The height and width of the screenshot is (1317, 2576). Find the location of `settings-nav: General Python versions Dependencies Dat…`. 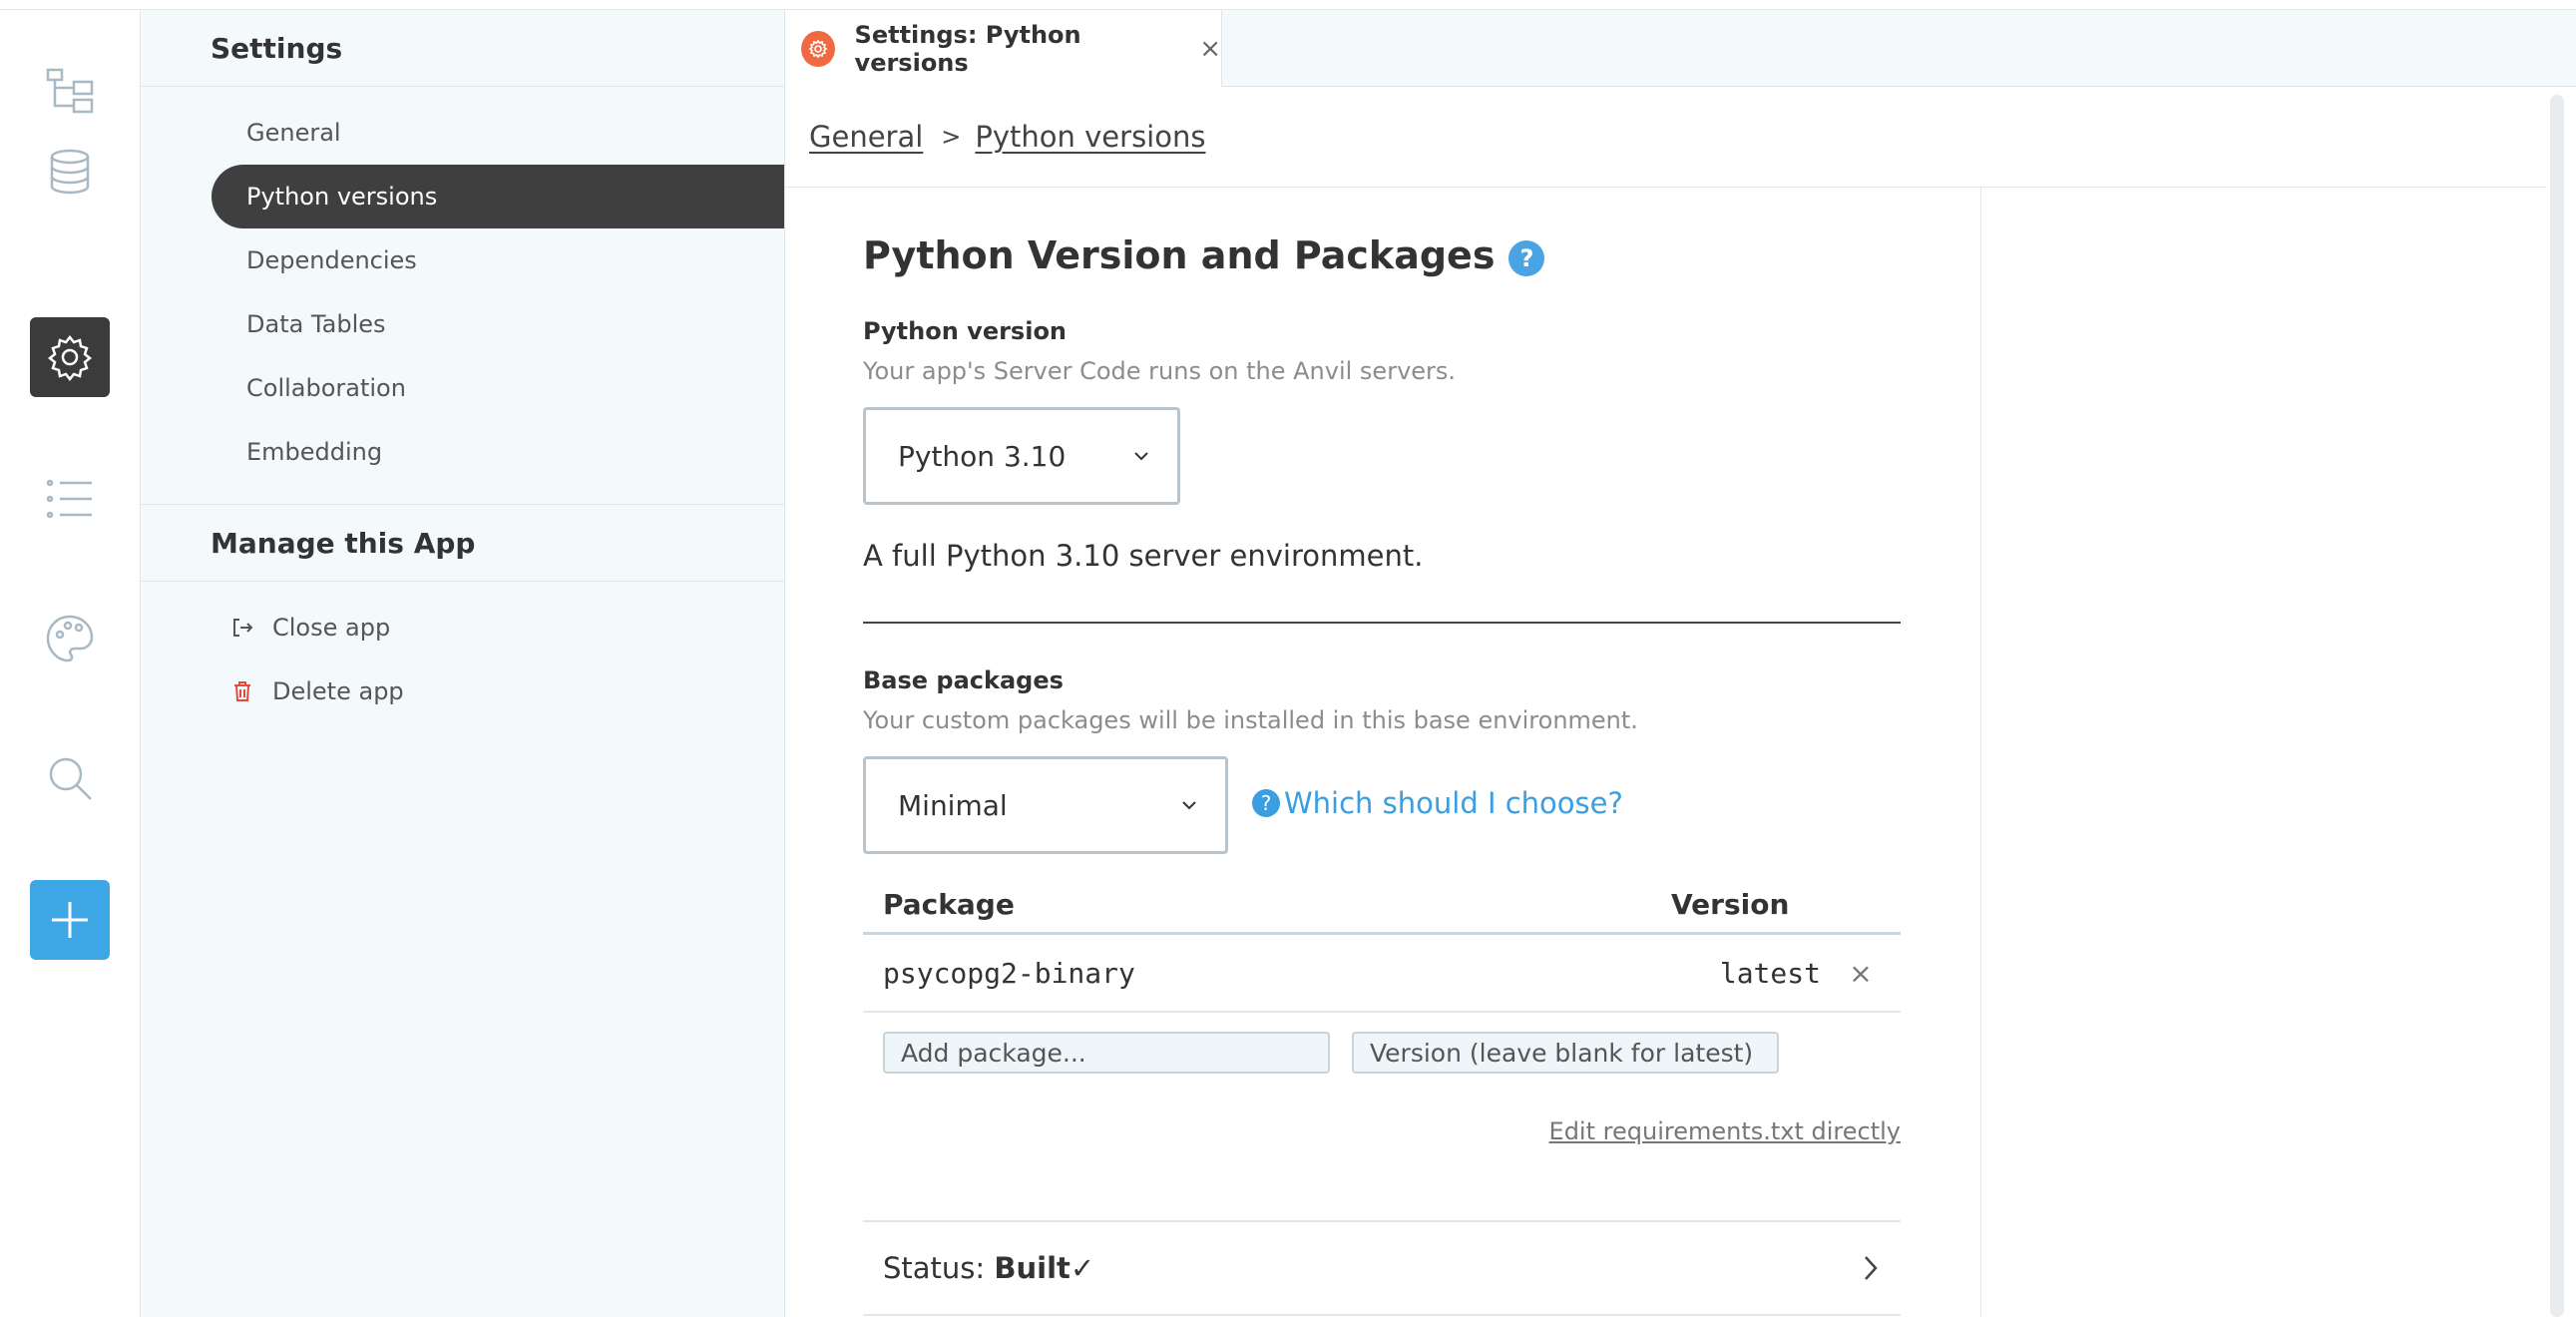

settings-nav: General Python versions Dependencies Dat… is located at coordinates (462, 285).